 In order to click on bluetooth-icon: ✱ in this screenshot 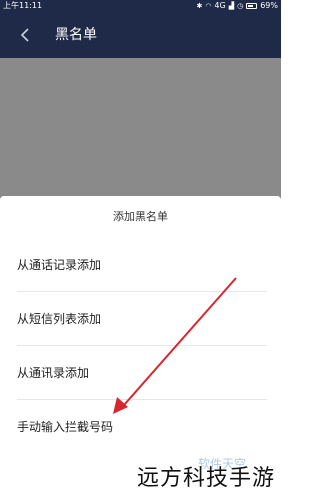, I will do `click(199, 6)`.